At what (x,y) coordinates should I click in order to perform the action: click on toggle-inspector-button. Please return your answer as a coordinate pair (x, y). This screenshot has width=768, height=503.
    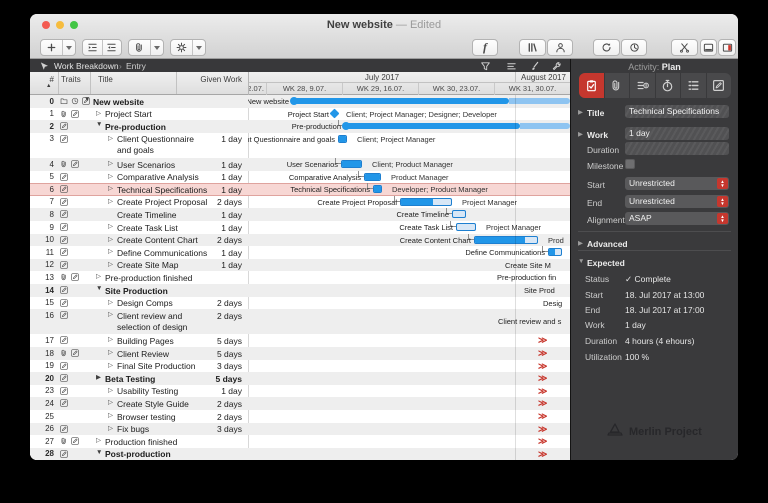
    Looking at the image, I should click on (727, 47).